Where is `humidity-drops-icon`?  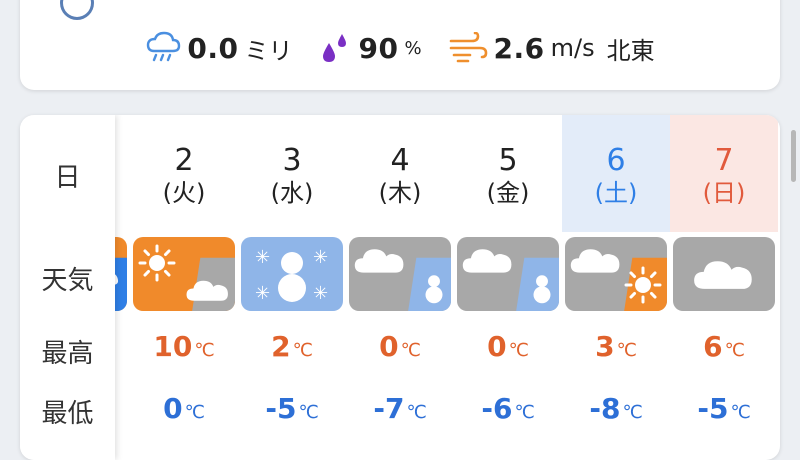 humidity-drops-icon is located at coordinates (335, 48).